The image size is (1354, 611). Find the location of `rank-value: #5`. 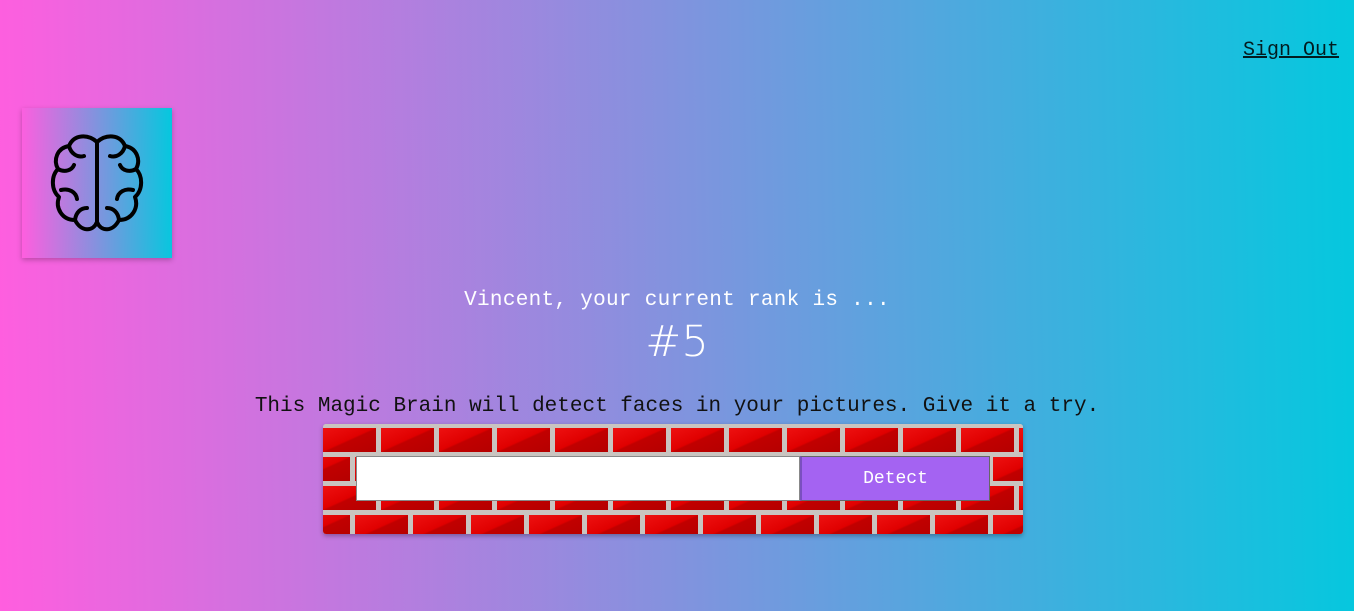

rank-value: #5 is located at coordinates (677, 342).